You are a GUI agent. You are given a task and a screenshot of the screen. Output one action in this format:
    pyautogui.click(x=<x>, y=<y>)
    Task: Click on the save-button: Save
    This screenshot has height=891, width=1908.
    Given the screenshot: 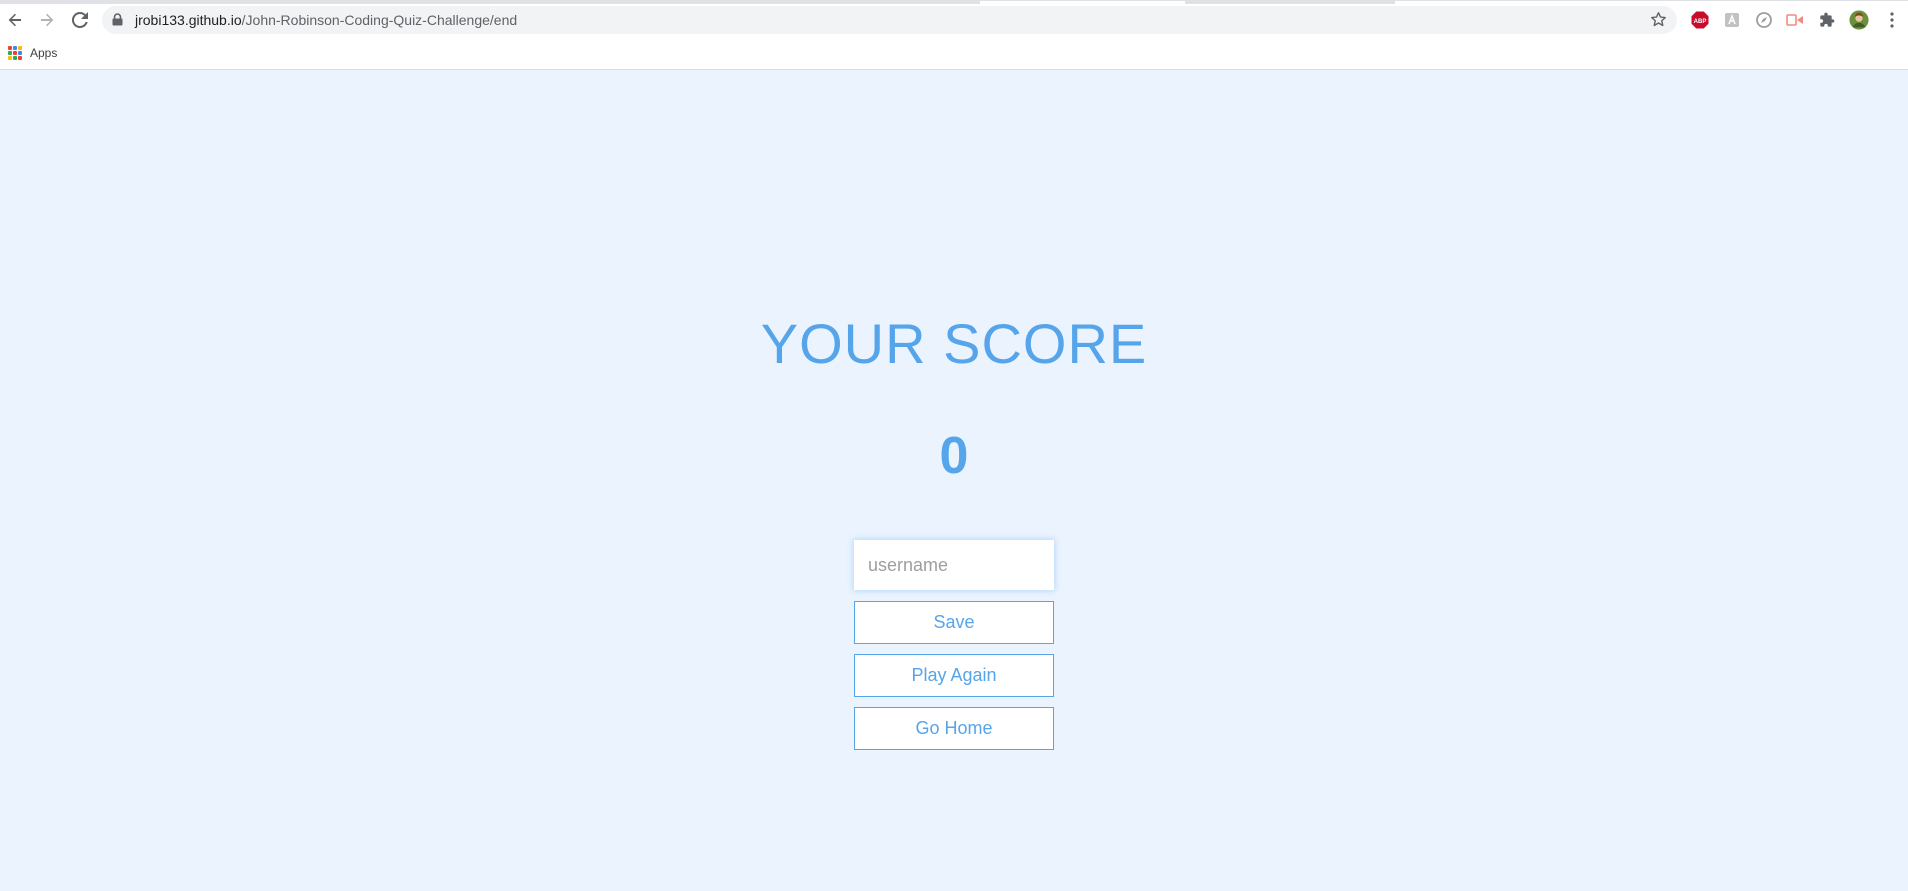 What is the action you would take?
    pyautogui.click(x=954, y=622)
    